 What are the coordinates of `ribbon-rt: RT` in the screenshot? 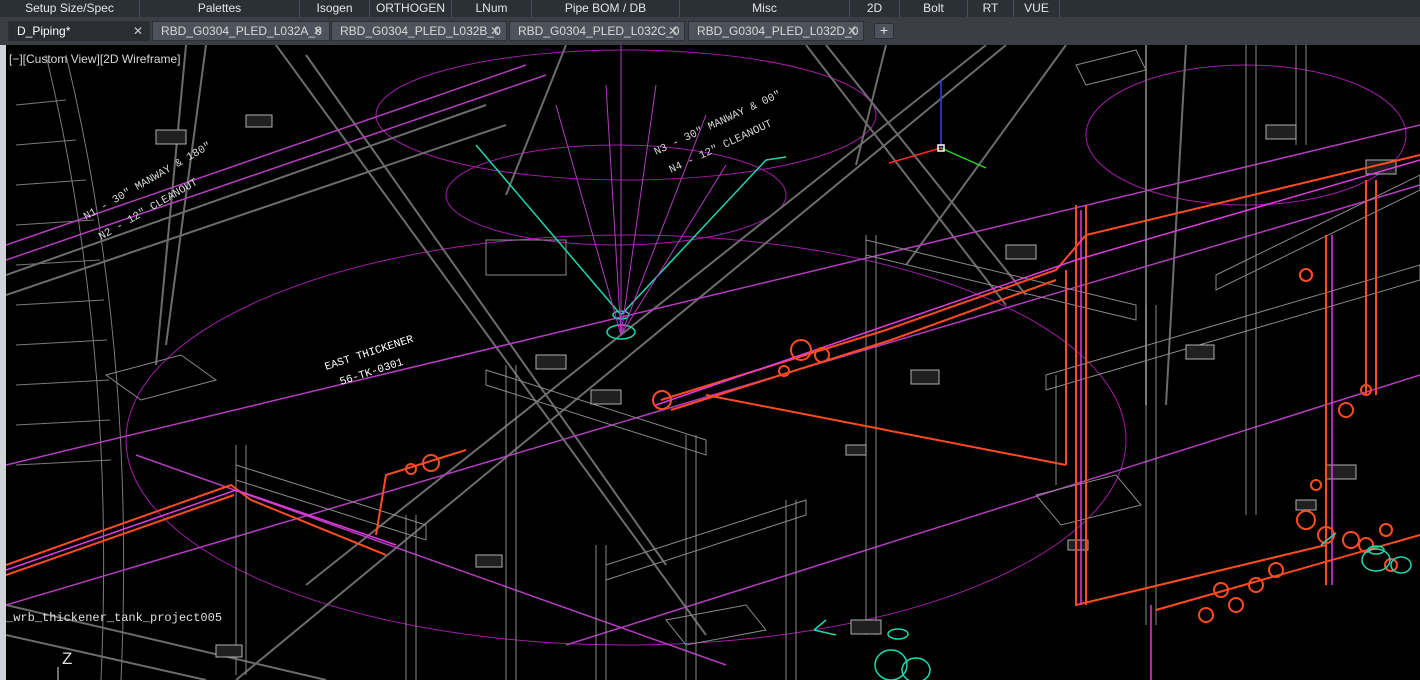 It's located at (991, 8).